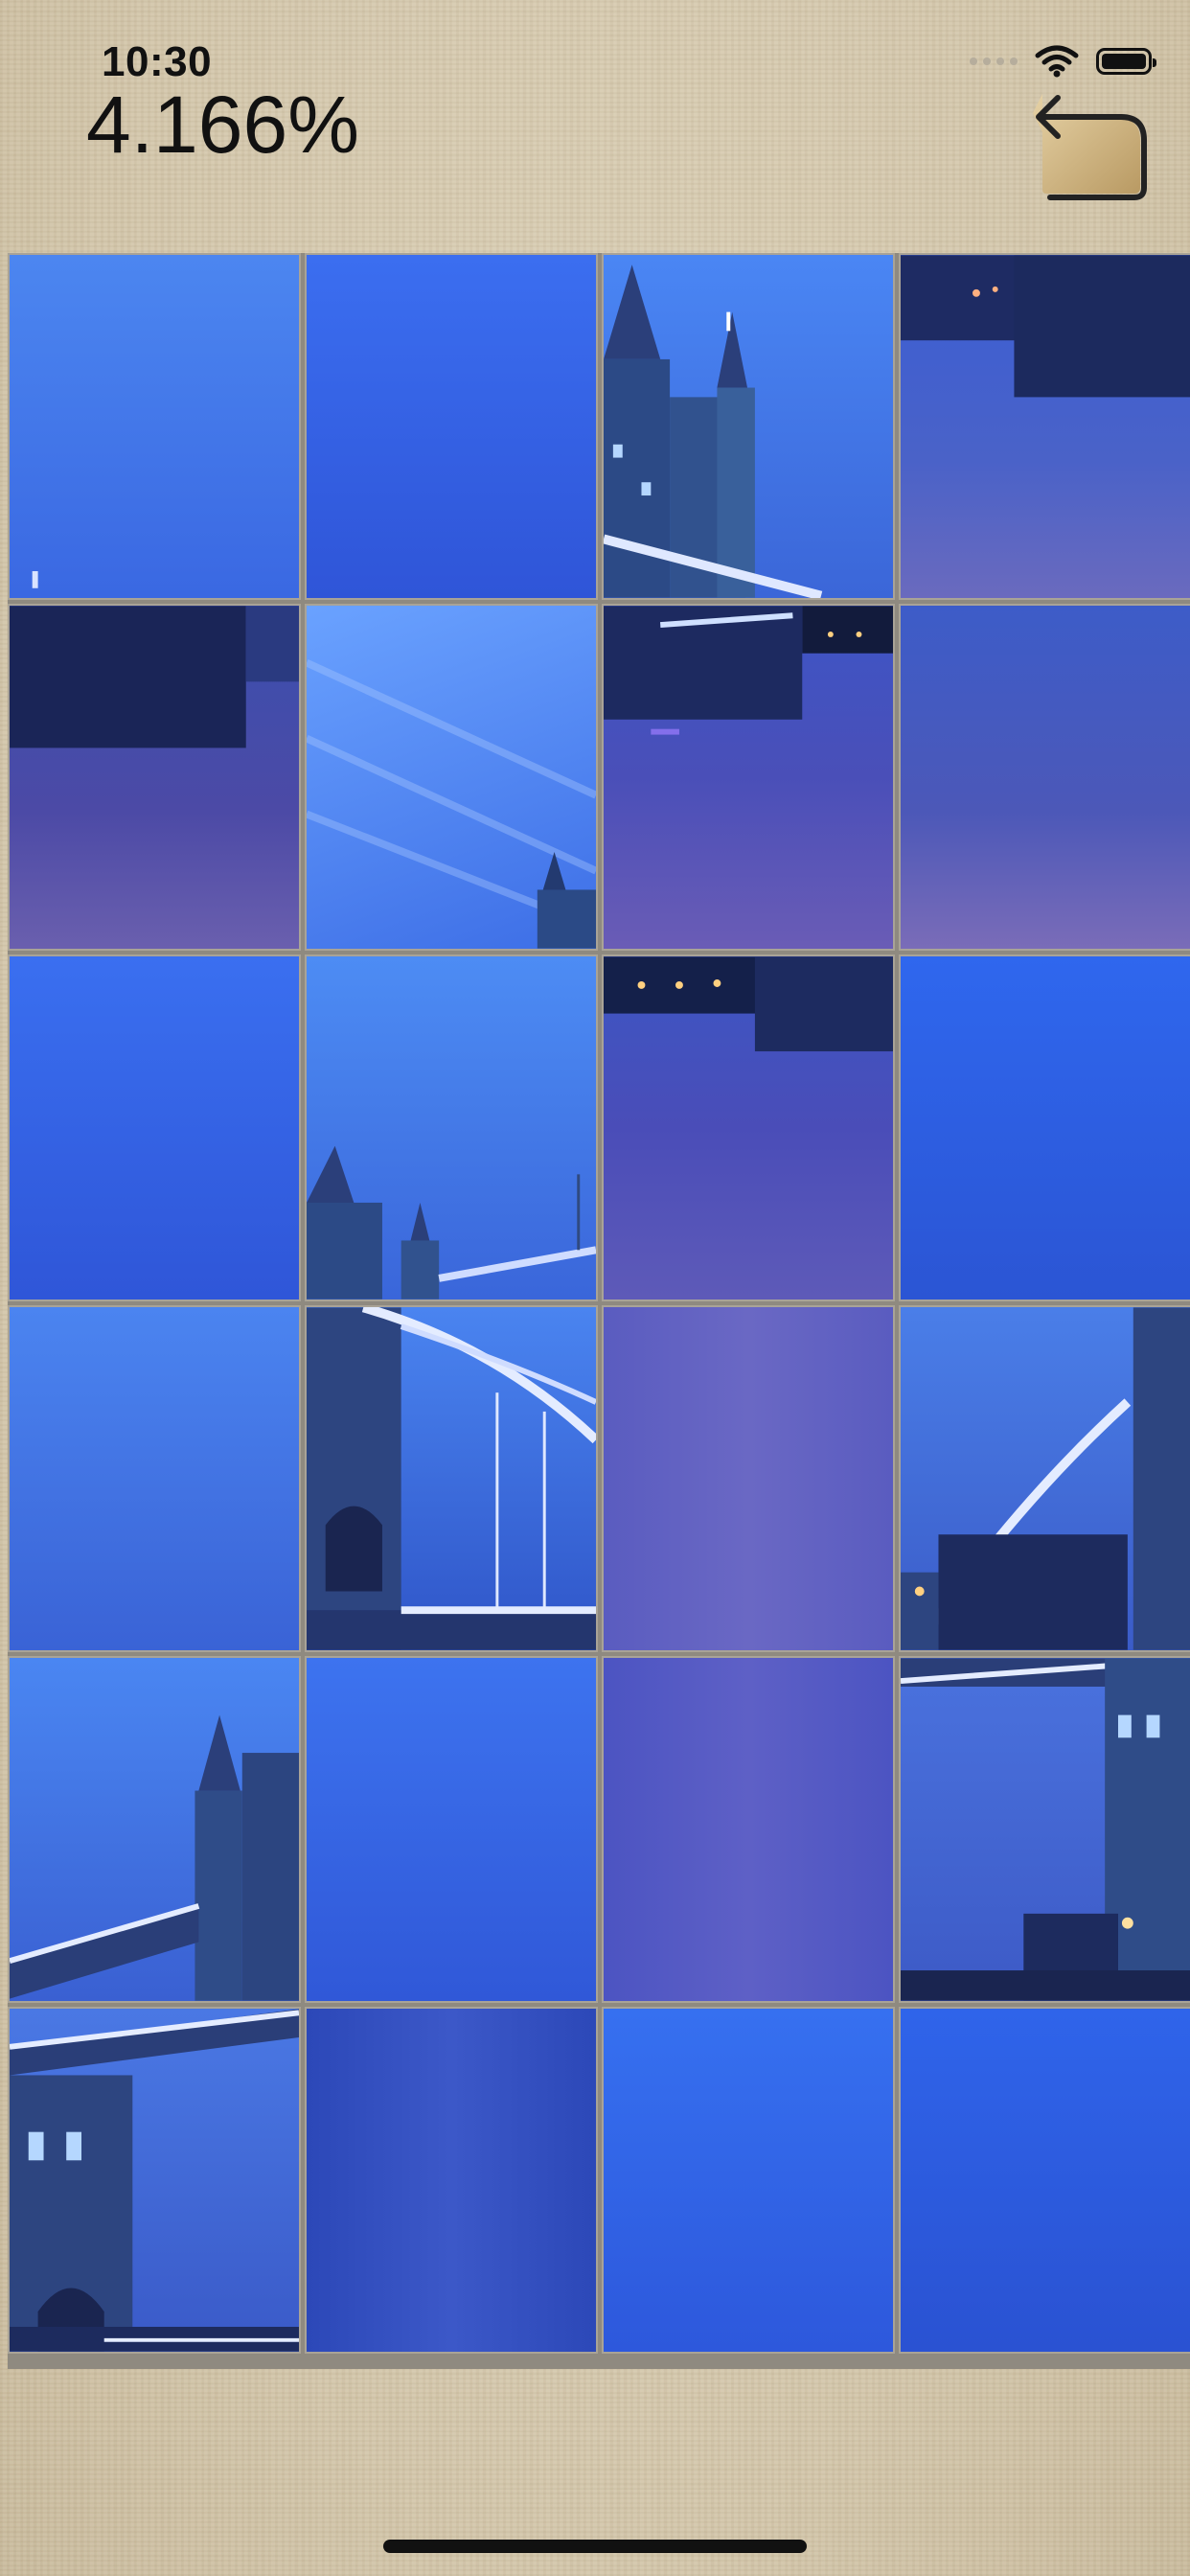 The width and height of the screenshot is (1190, 2576). I want to click on cellular-signal-icon, so click(994, 62).